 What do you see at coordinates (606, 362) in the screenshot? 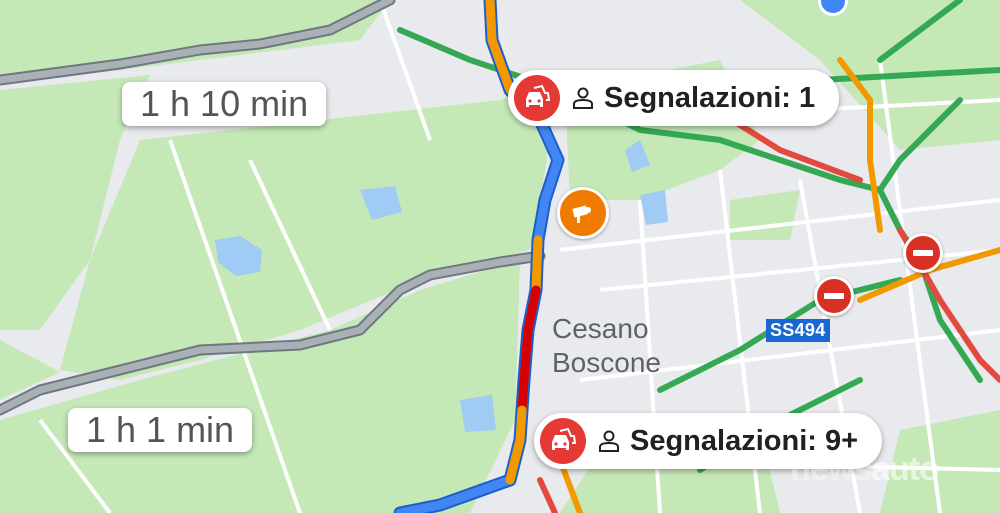
I see `place-name-line2: Boscone` at bounding box center [606, 362].